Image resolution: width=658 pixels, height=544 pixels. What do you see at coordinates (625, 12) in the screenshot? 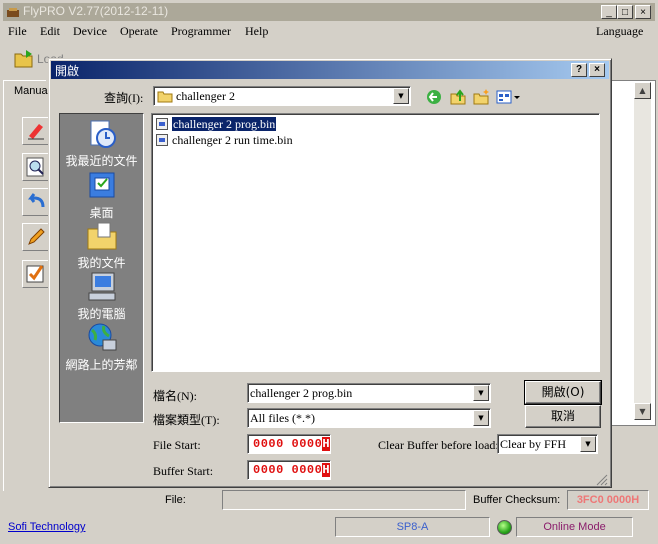
I see `maximize-button: □` at bounding box center [625, 12].